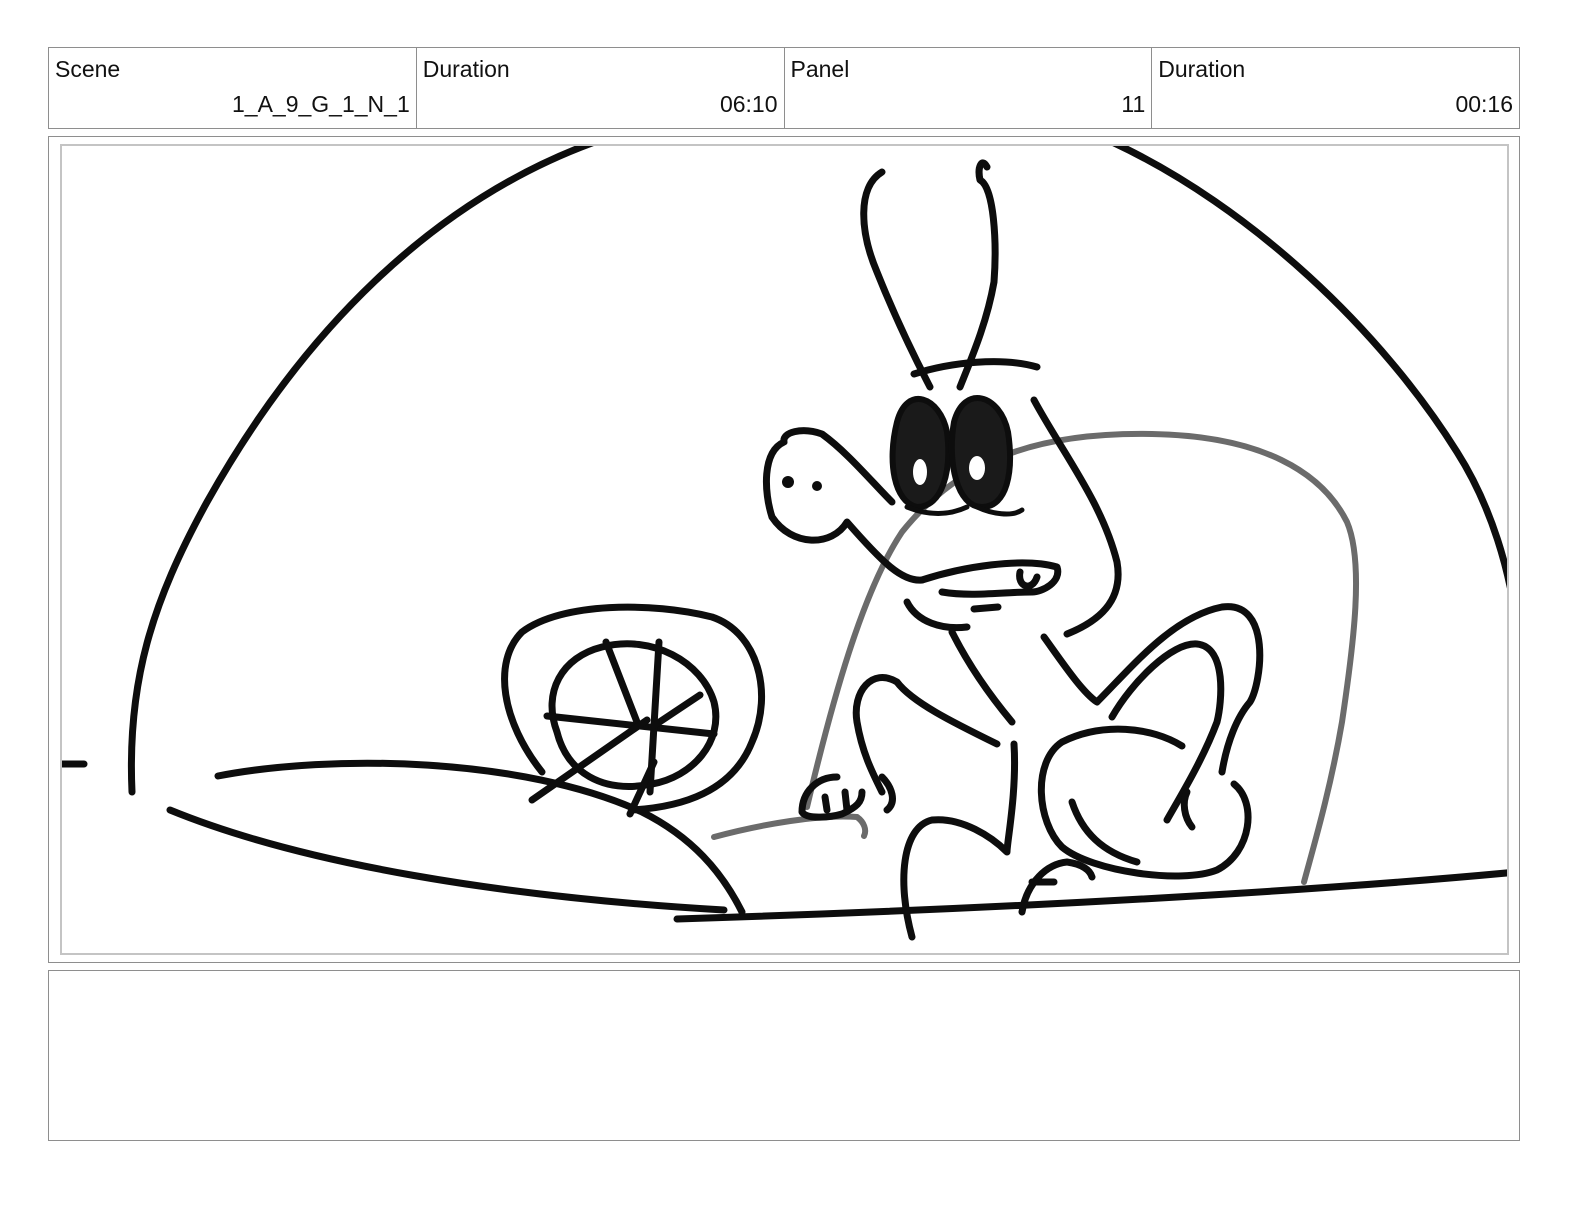 The height and width of the screenshot is (1224, 1584). Describe the element at coordinates (1335, 88) in the screenshot. I see `panel-duration-cell: Duration 00:16` at that location.